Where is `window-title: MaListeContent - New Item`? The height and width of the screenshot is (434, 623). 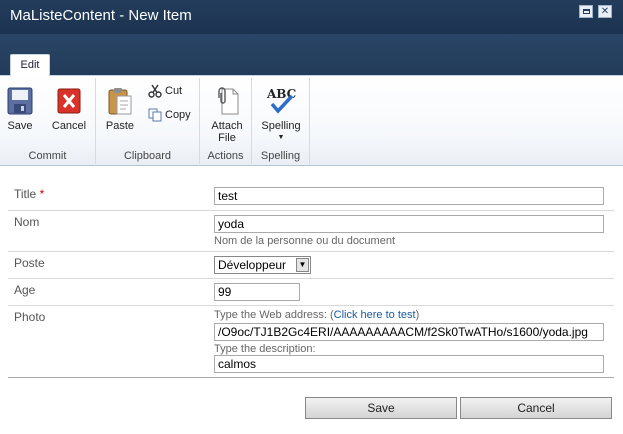 window-title: MaListeContent - New Item is located at coordinates (101, 15).